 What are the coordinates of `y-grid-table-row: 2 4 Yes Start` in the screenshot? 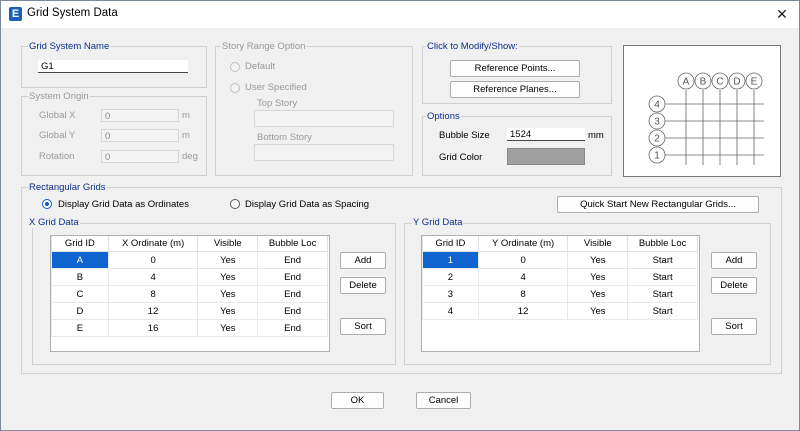 It's located at (560, 277).